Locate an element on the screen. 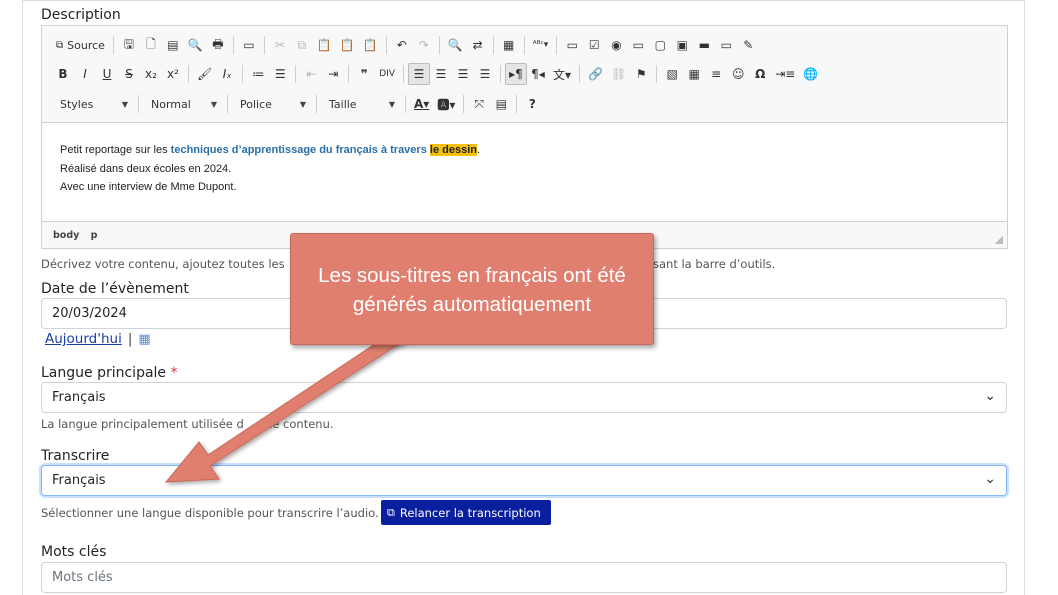 Image resolution: width=1058 pixels, height=595 pixels. paste-text-icon: 📋 is located at coordinates (347, 45).